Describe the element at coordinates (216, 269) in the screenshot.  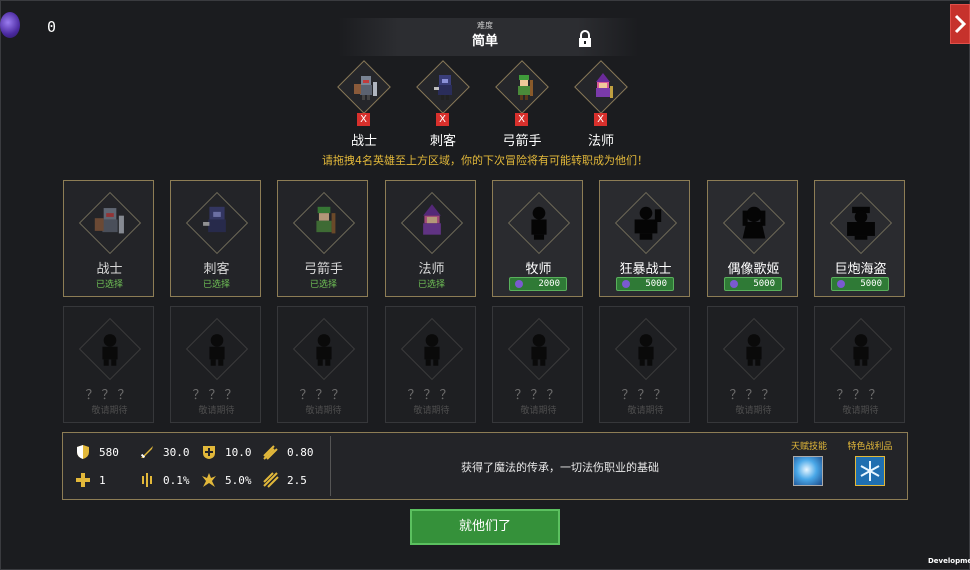
I see `hero-name: 刺客` at that location.